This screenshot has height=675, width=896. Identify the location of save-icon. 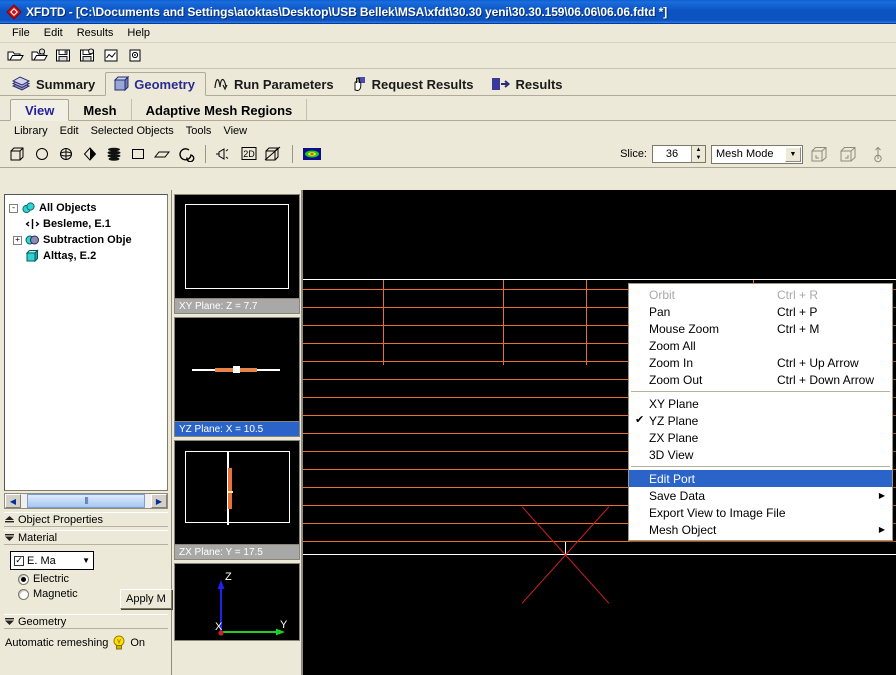
(63, 55).